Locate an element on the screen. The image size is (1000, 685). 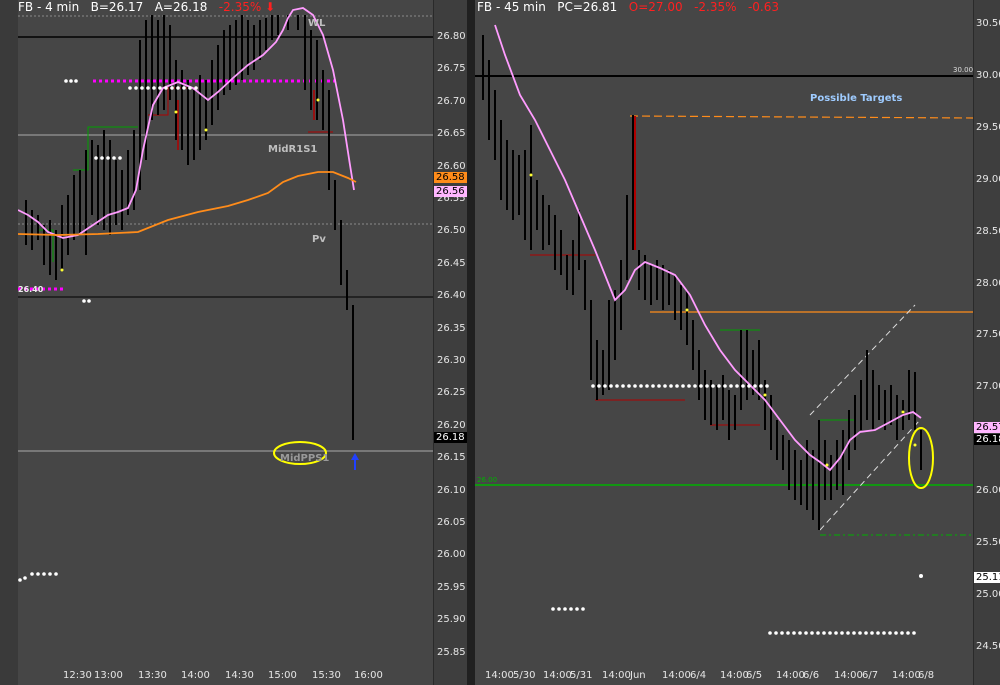
x-tick: 6/6 is located at coordinates (811, 675).